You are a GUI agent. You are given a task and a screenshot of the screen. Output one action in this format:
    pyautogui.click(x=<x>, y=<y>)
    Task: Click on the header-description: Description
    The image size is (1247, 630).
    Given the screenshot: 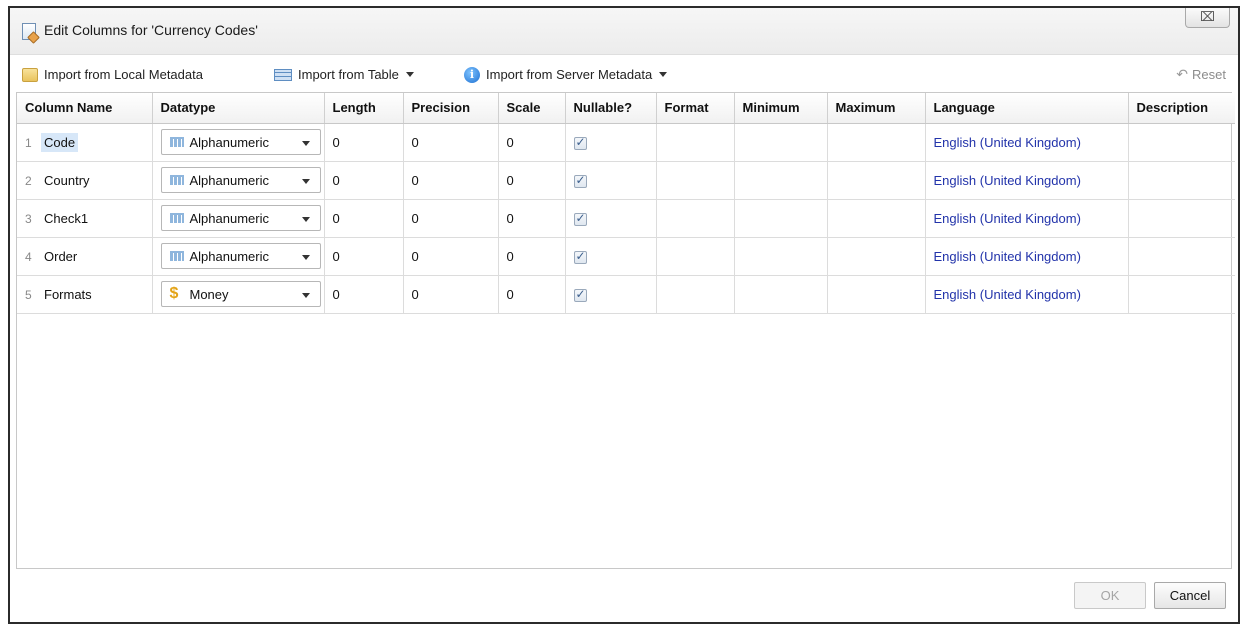 What is the action you would take?
    pyautogui.click(x=1181, y=108)
    